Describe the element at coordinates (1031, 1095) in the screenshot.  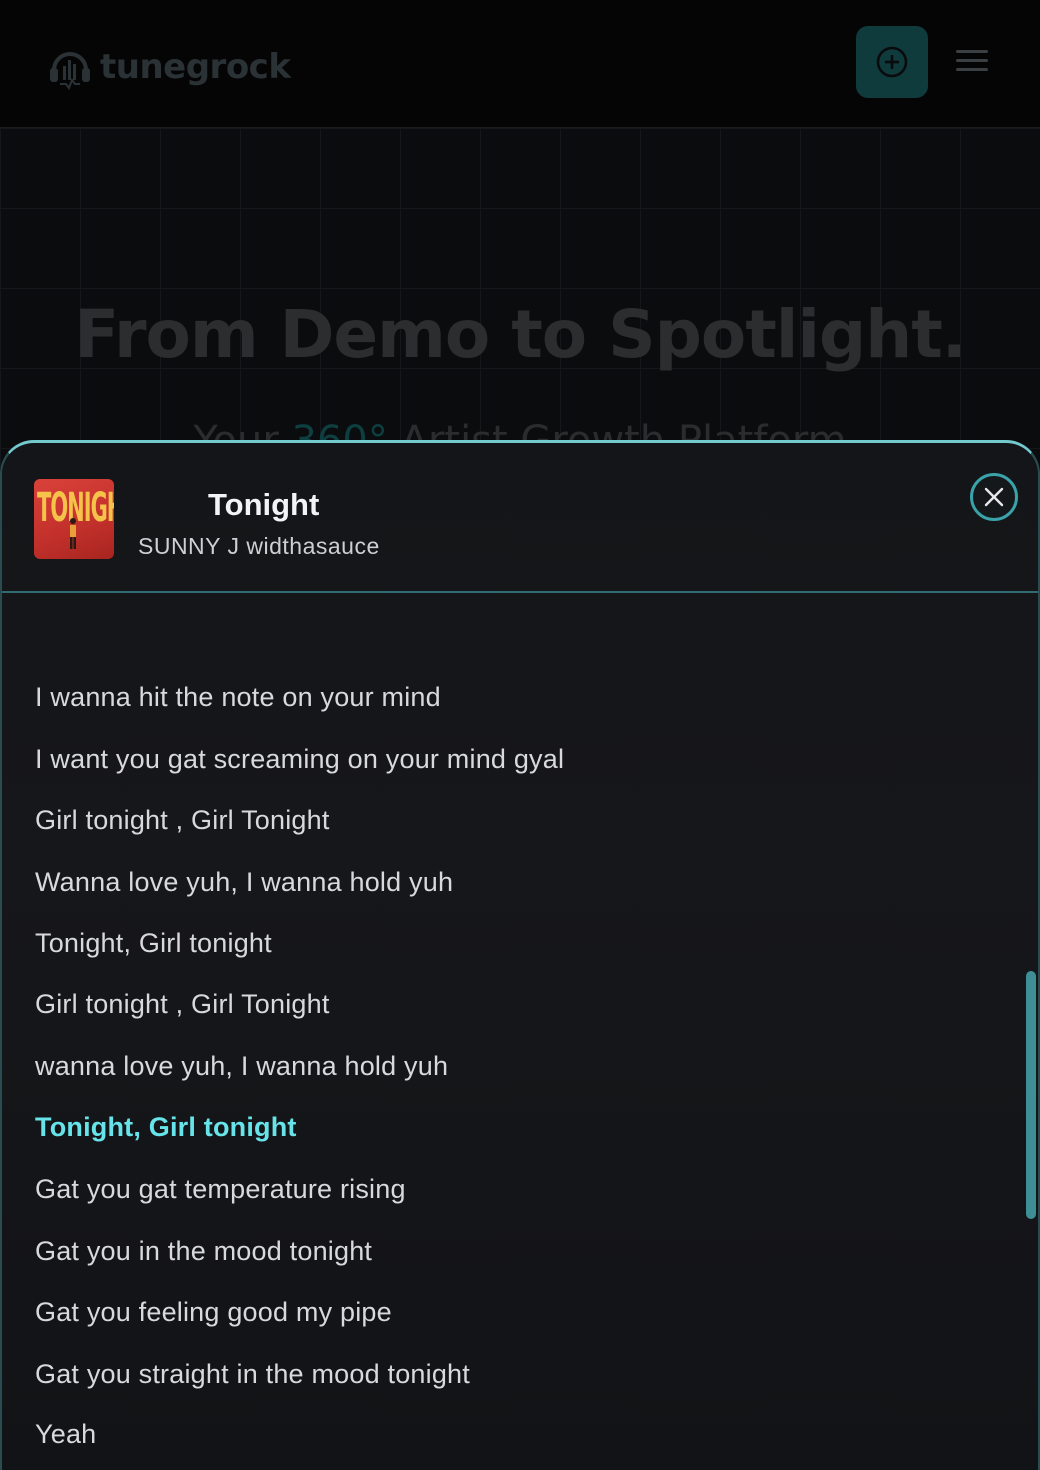
I see `scrollbar-thumb` at that location.